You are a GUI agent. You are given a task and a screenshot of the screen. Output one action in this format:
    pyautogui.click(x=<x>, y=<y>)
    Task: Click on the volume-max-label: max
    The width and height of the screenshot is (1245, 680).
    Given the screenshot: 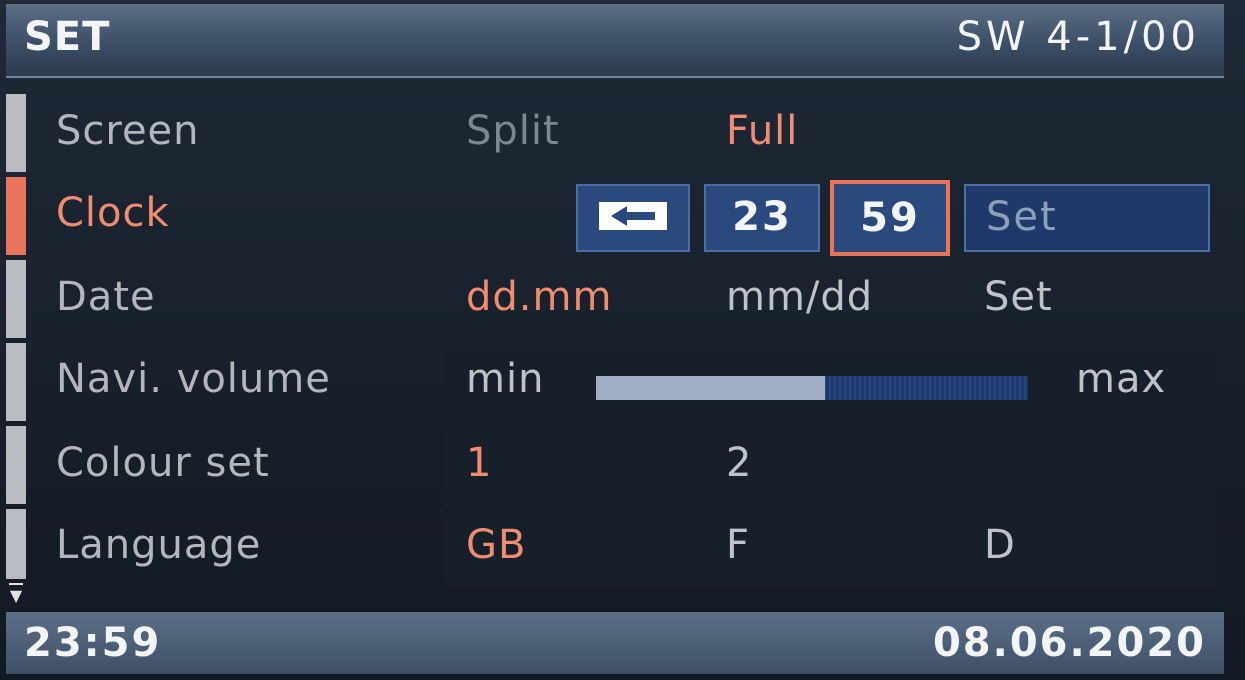 What is the action you would take?
    pyautogui.click(x=1121, y=379)
    